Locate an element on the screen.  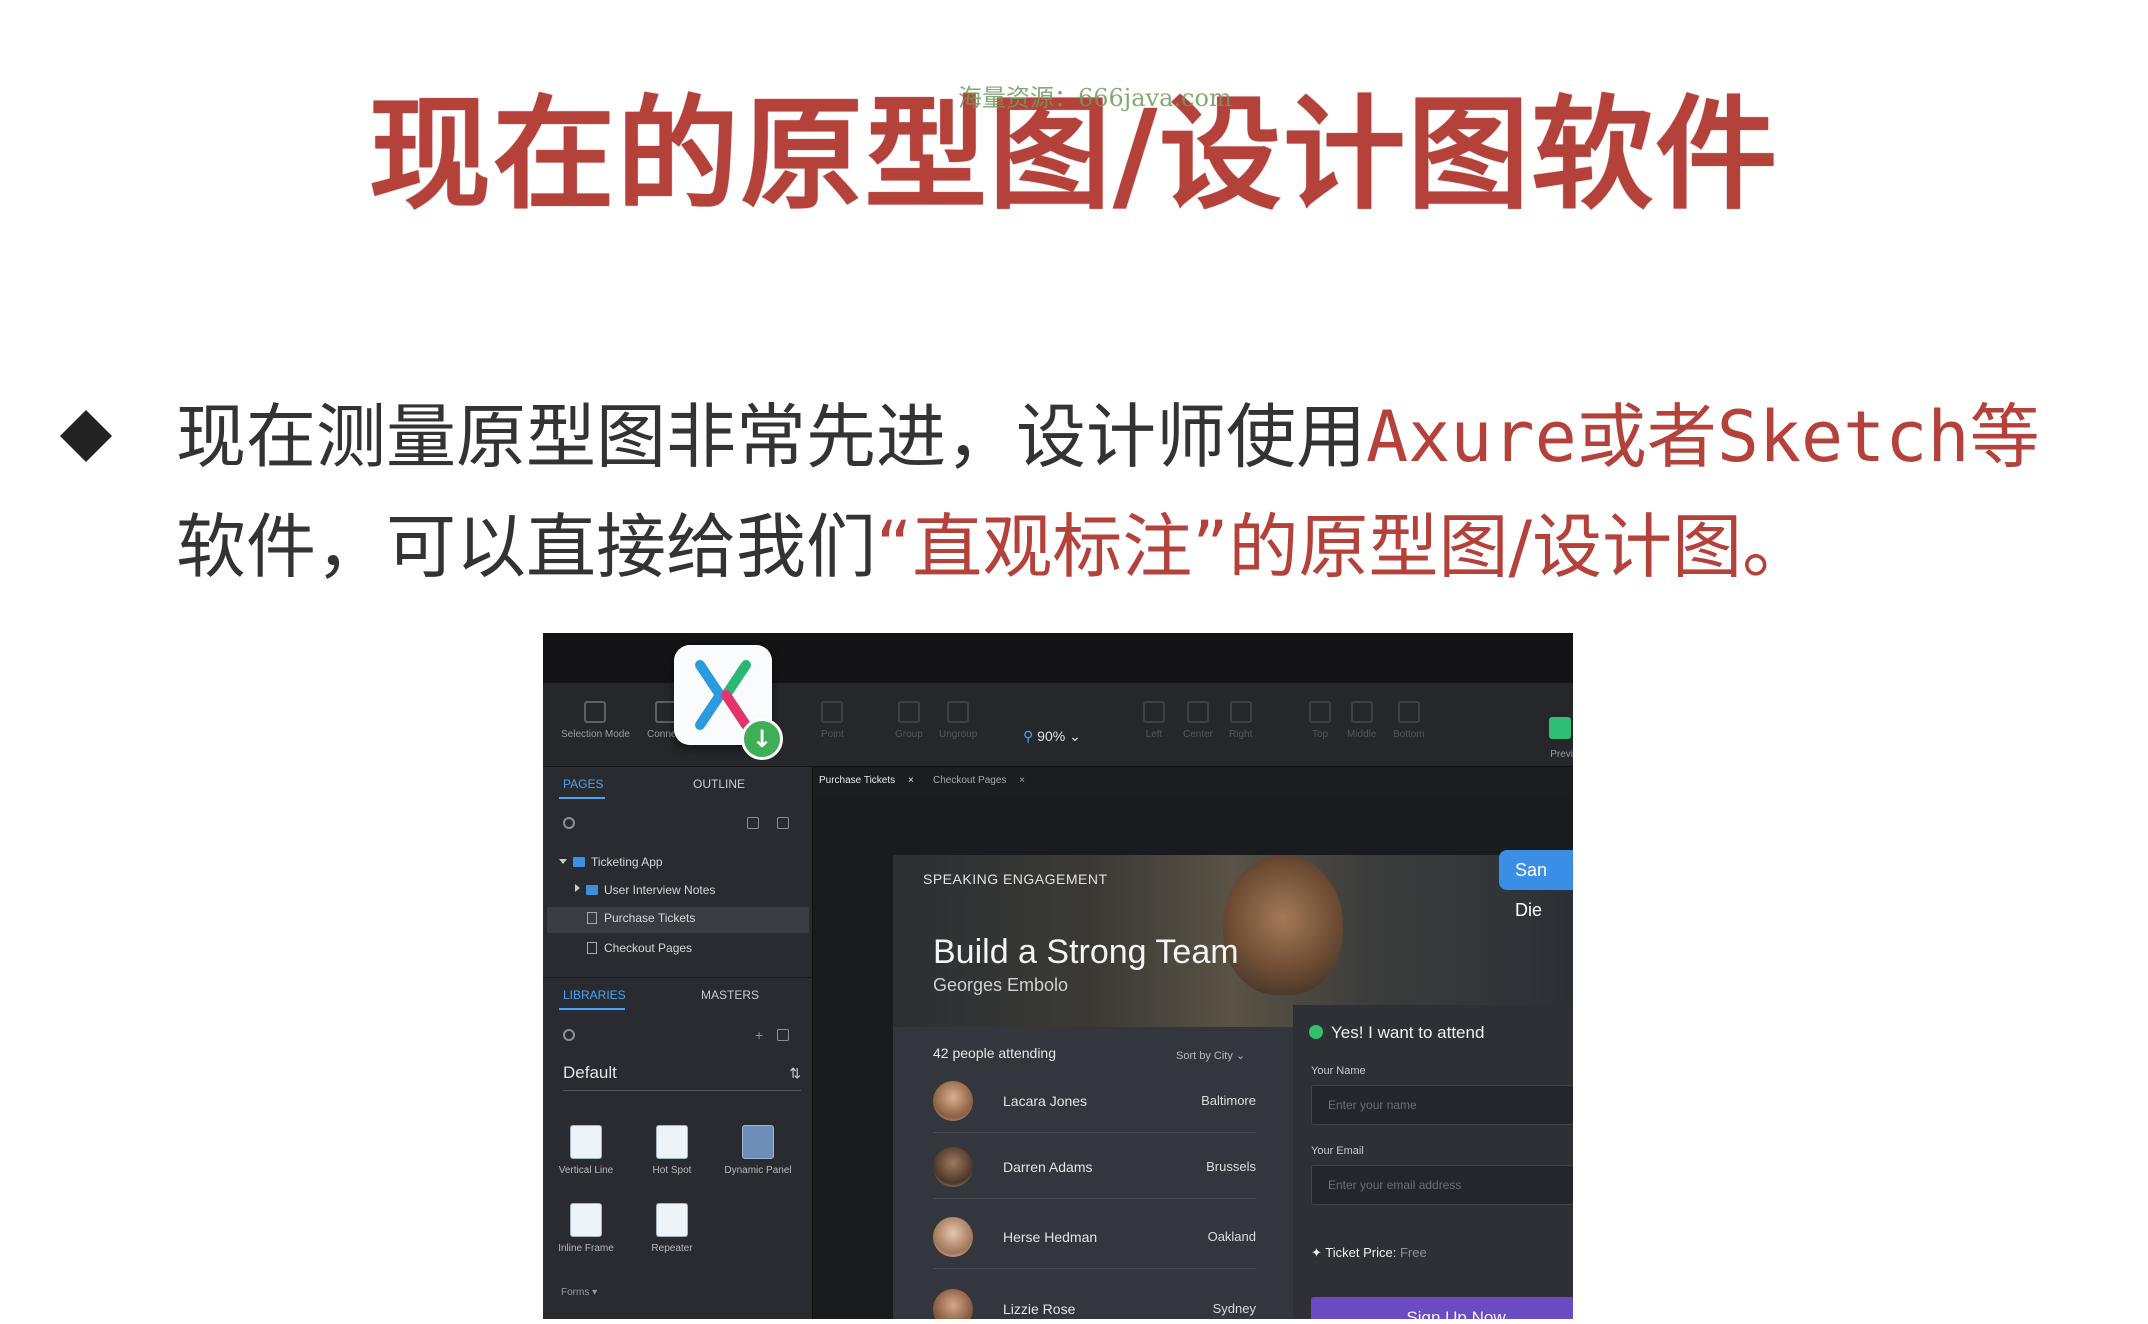
bullet-line2-text: 软件，可以直接给我们 is located at coordinates (526, 547).